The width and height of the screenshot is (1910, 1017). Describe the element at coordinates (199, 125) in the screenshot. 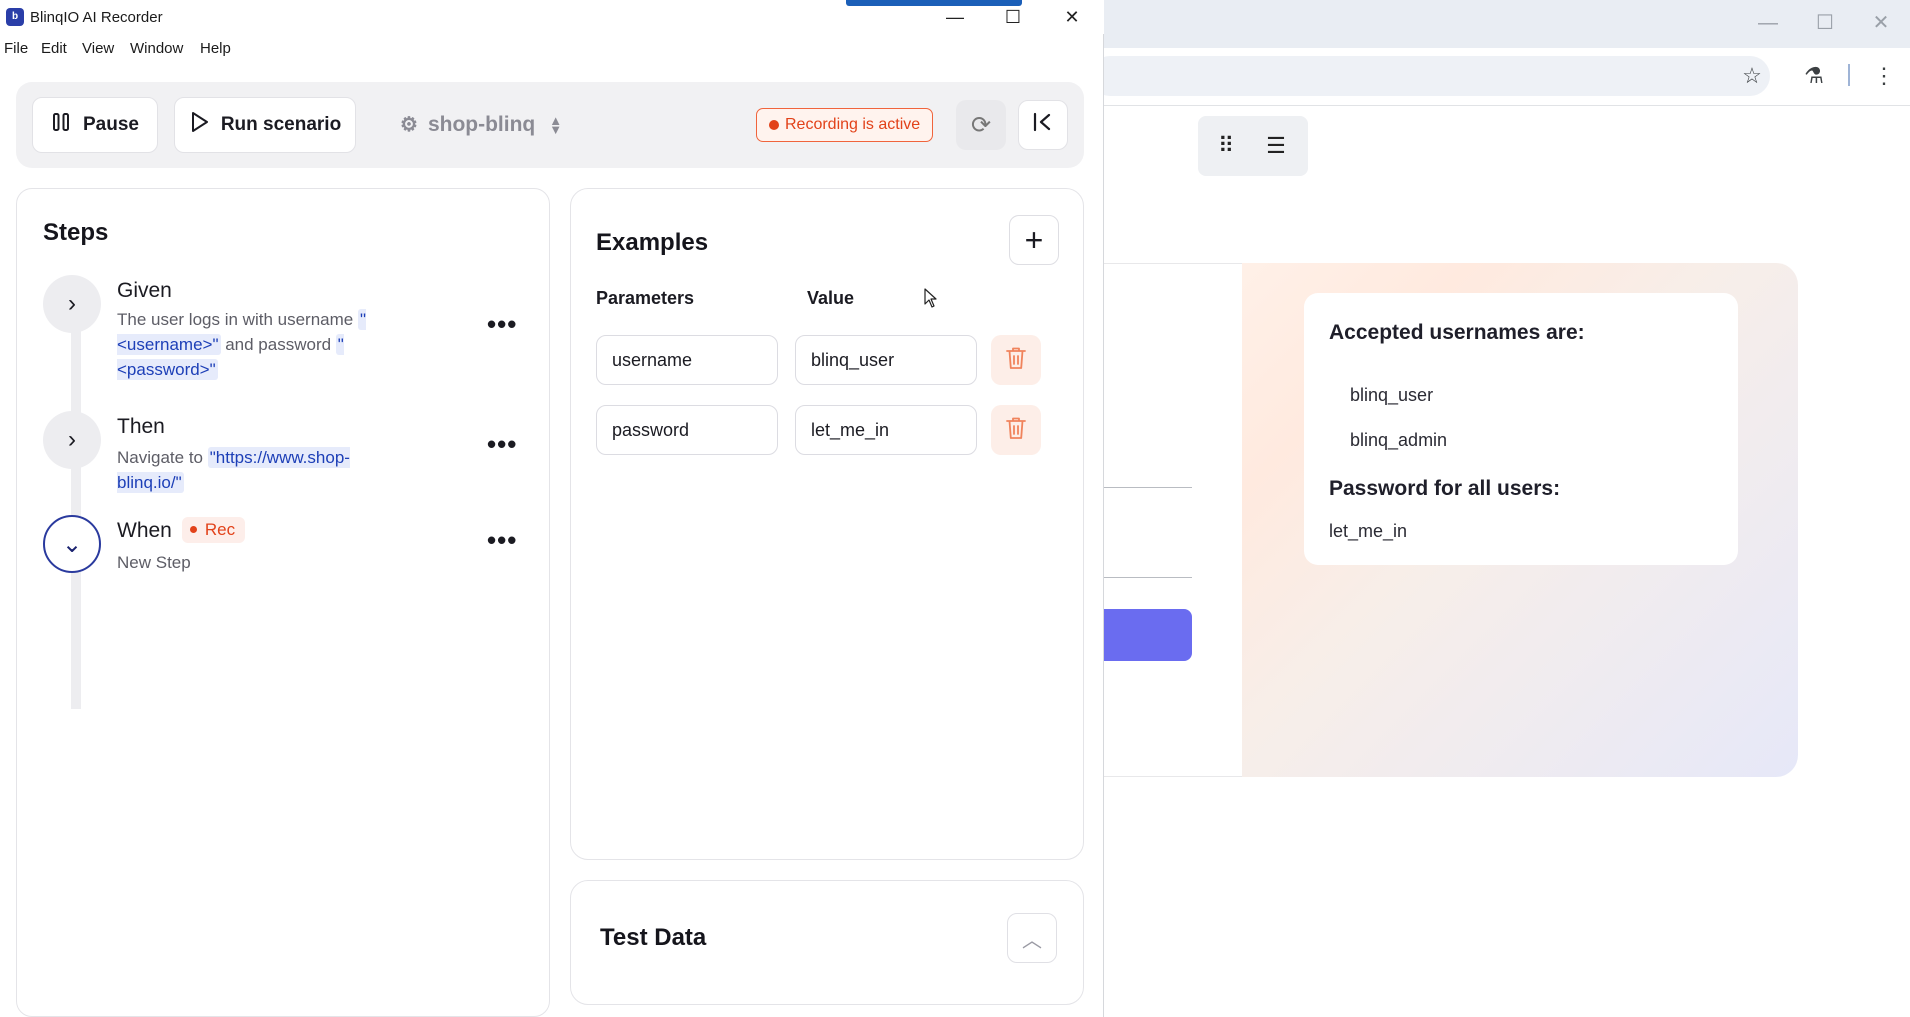

I see `play-icon` at that location.